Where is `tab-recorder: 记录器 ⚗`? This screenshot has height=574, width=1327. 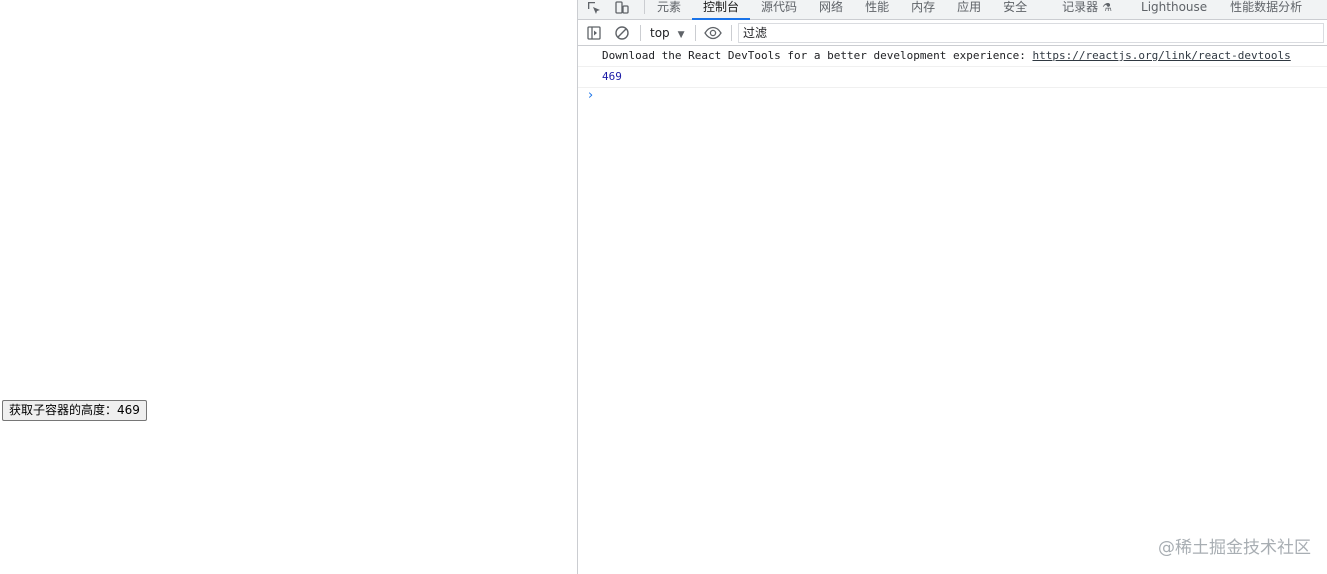
tab-recorder: 记录器 ⚗ is located at coordinates (1080, 10).